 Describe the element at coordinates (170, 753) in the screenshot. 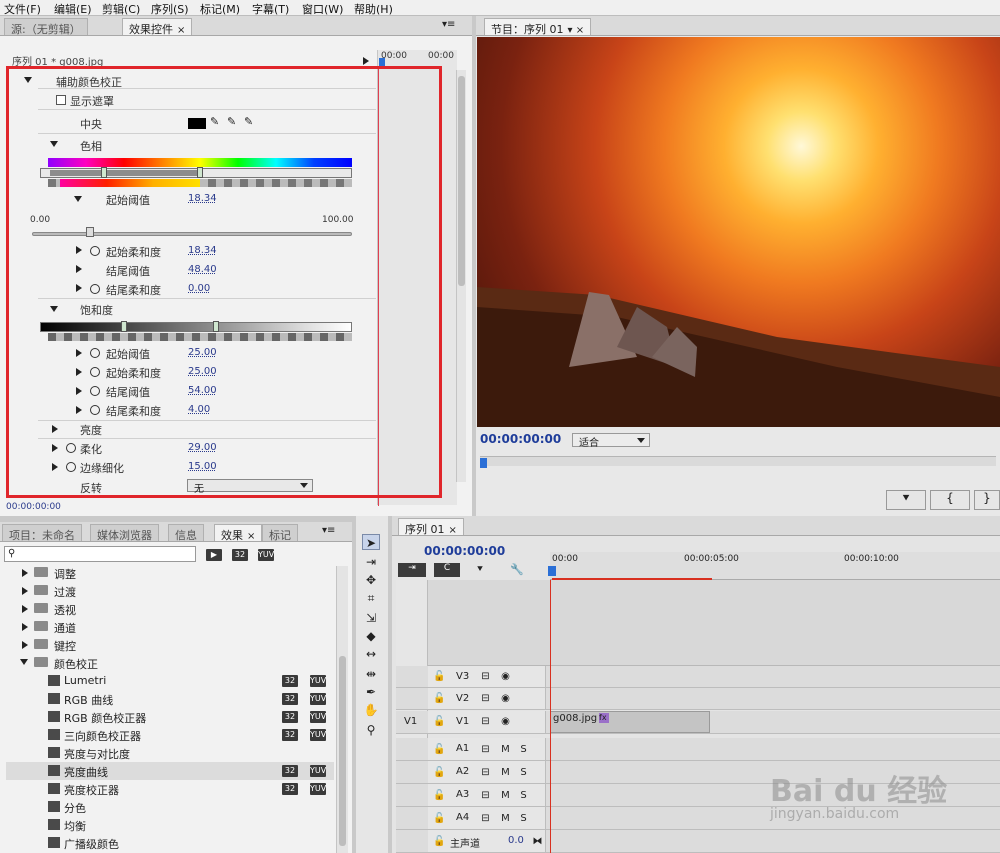

I see `effect-item: 亮度与对比度` at that location.